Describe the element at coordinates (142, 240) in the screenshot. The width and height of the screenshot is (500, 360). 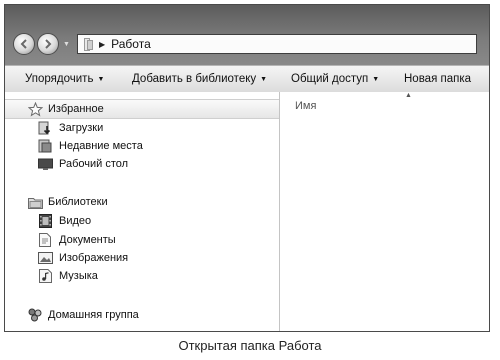
I see `nav-item-documents: Документы` at that location.